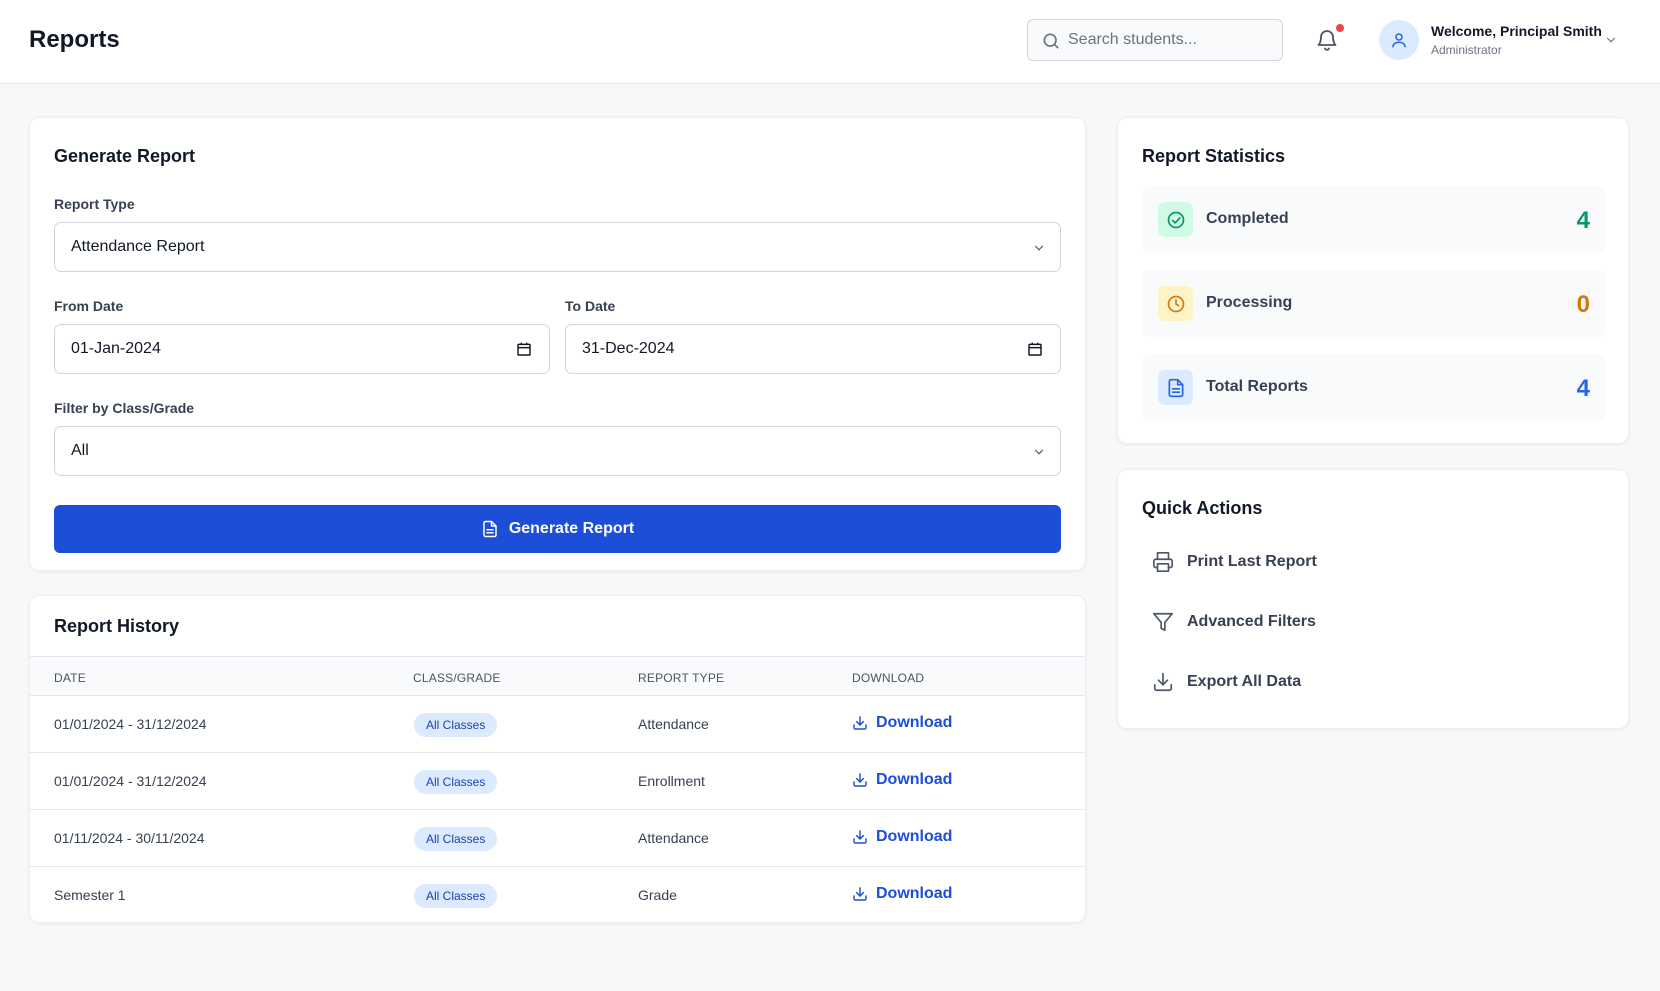 This screenshot has width=1660, height=991. What do you see at coordinates (1247, 218) in the screenshot?
I see `stat-label: Completed` at bounding box center [1247, 218].